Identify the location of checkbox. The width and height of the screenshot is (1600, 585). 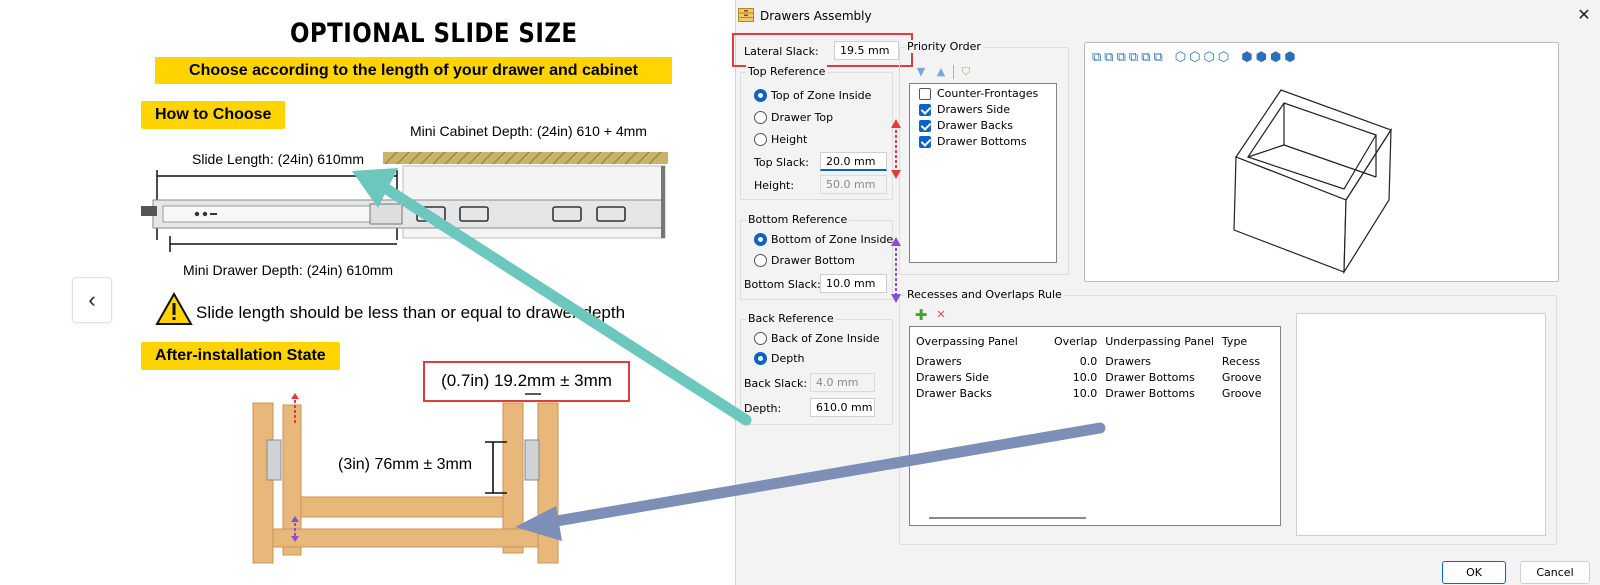
(925, 93).